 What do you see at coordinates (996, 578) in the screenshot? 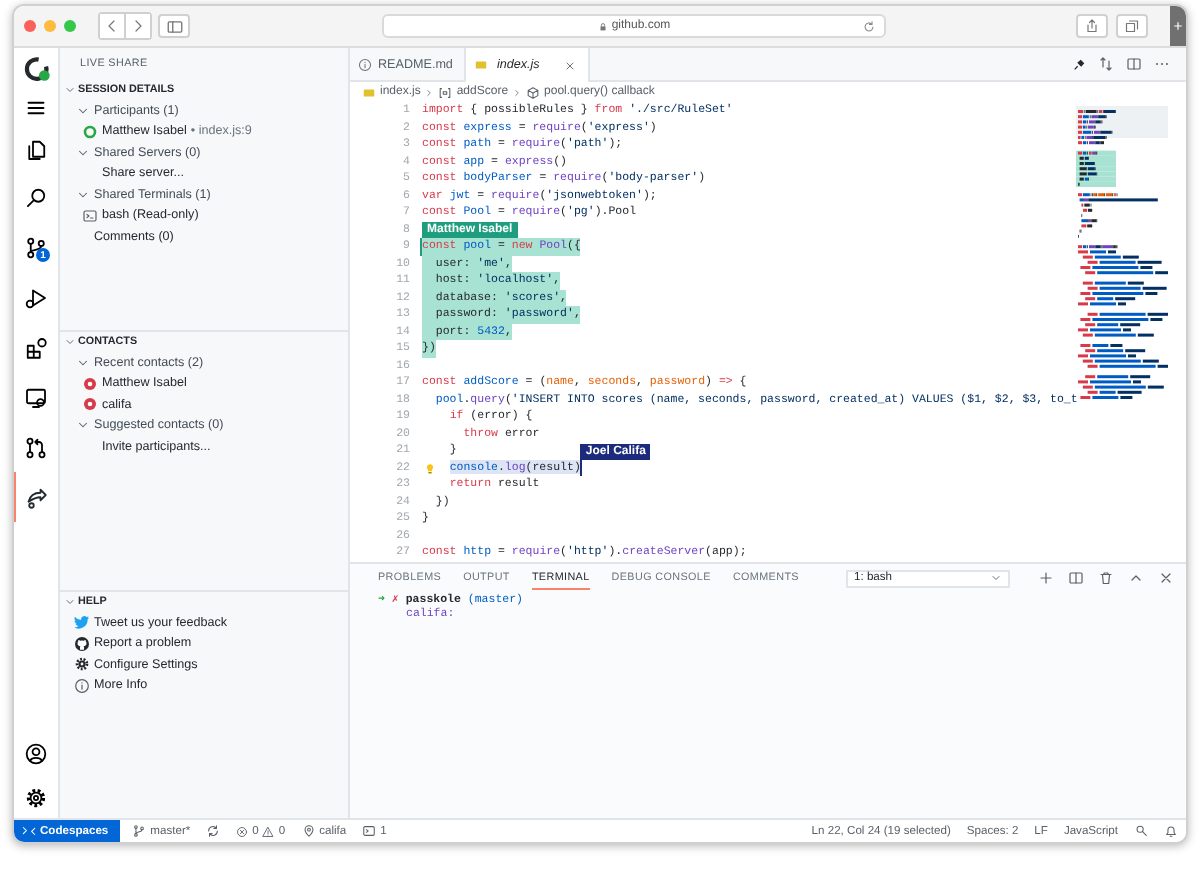
I see `caret-icon` at bounding box center [996, 578].